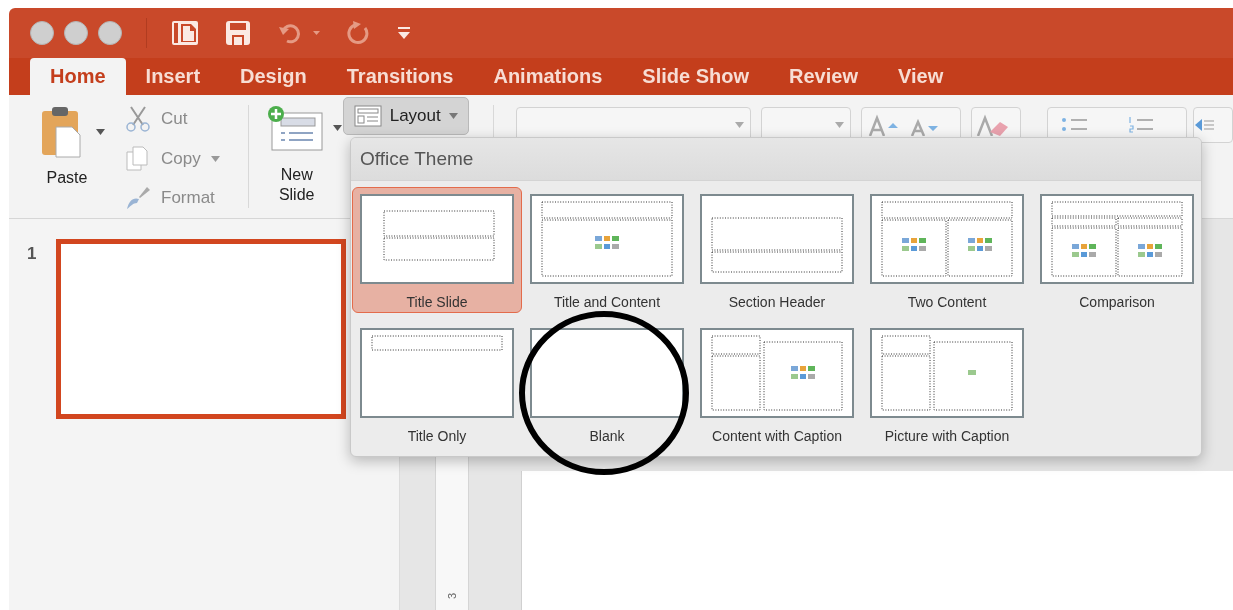 This screenshot has width=1233, height=610. What do you see at coordinates (78, 76) in the screenshot?
I see `ribbon-tab: Home` at bounding box center [78, 76].